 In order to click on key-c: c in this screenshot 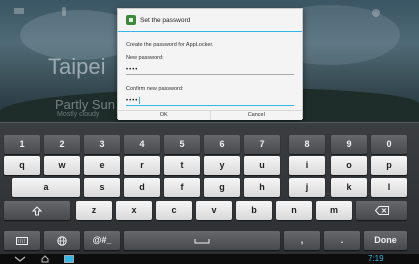, I will do `click(174, 210)`.